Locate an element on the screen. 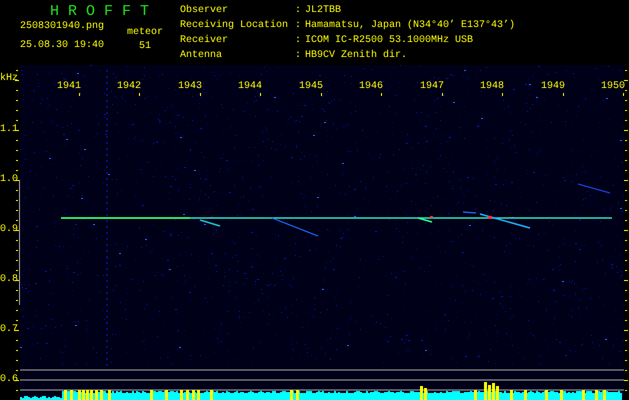 This screenshot has height=400, width=629. unit-label: kHz is located at coordinates (9, 79).